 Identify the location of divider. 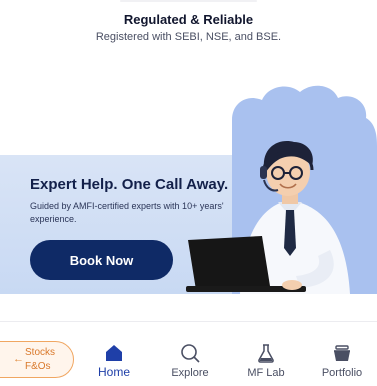
(188, 1).